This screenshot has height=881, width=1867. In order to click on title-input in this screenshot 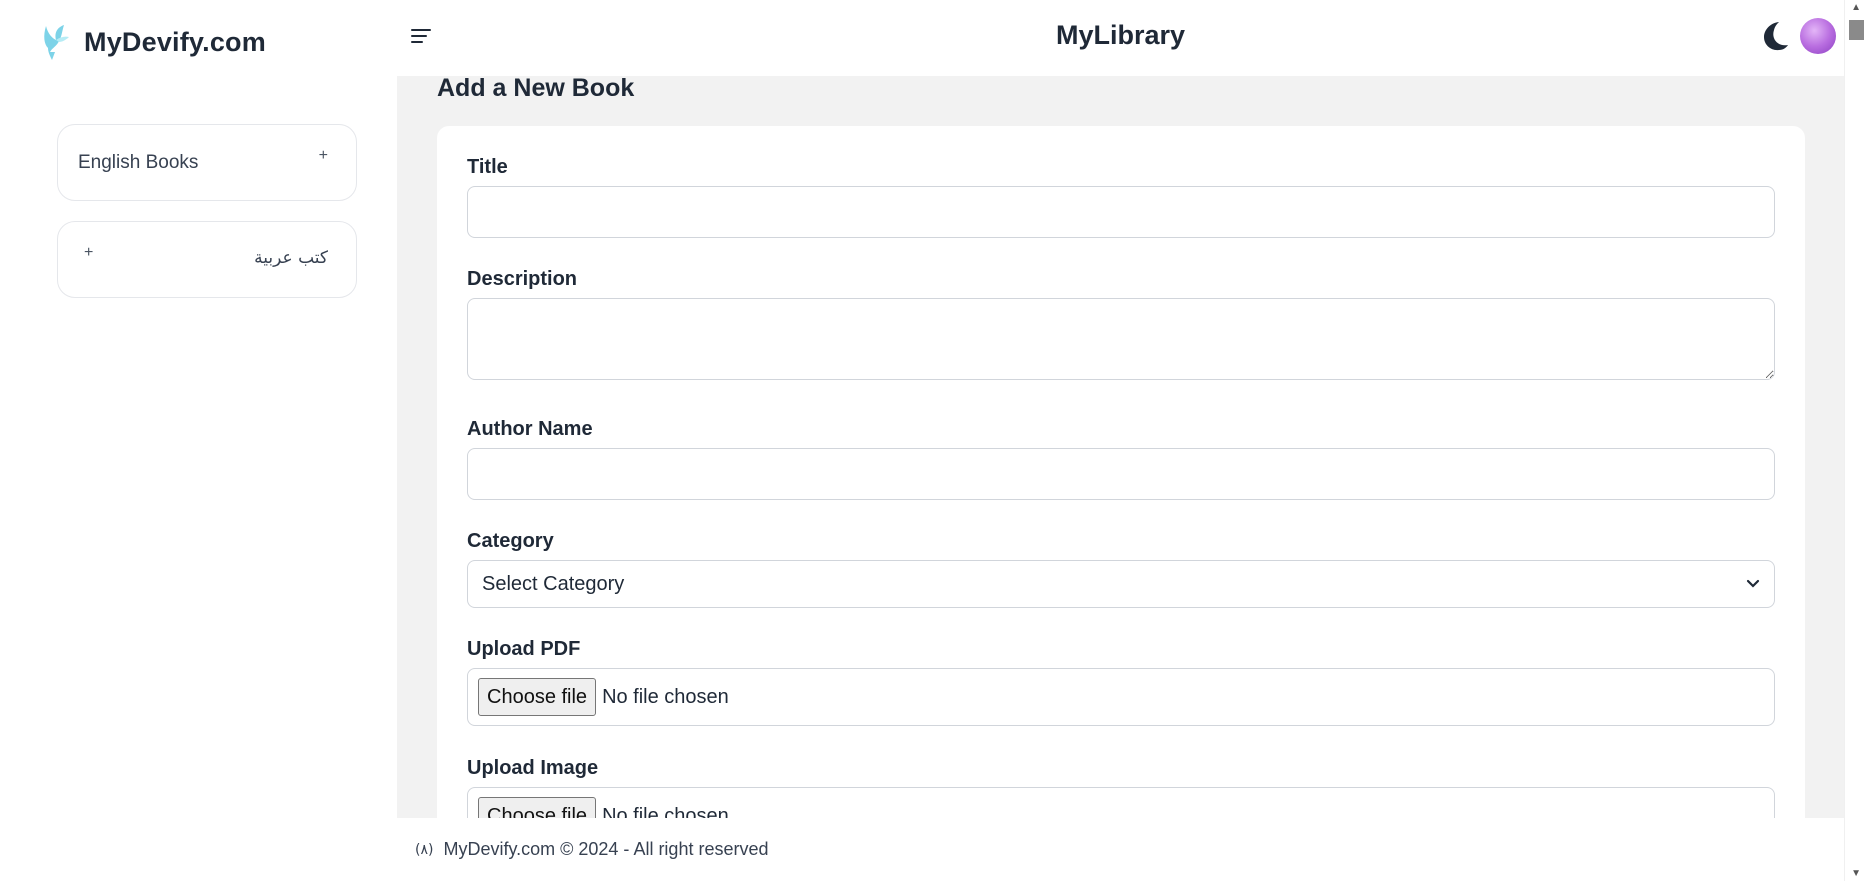, I will do `click(1121, 212)`.